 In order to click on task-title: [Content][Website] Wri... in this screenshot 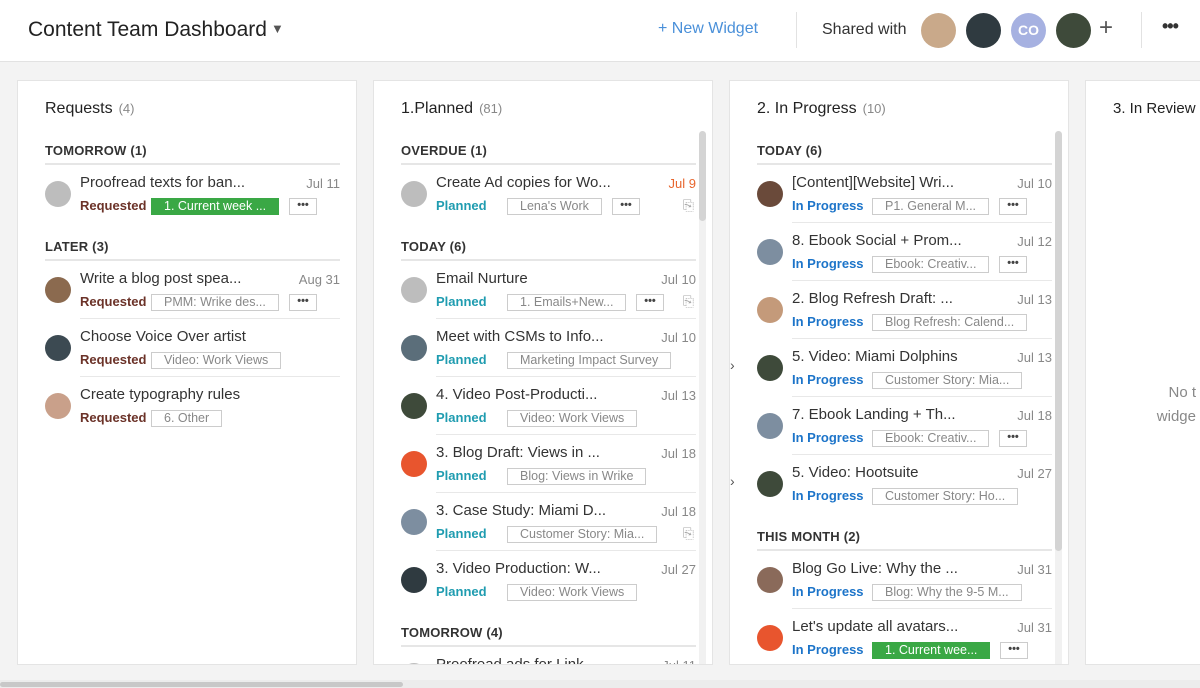, I will do `click(873, 182)`.